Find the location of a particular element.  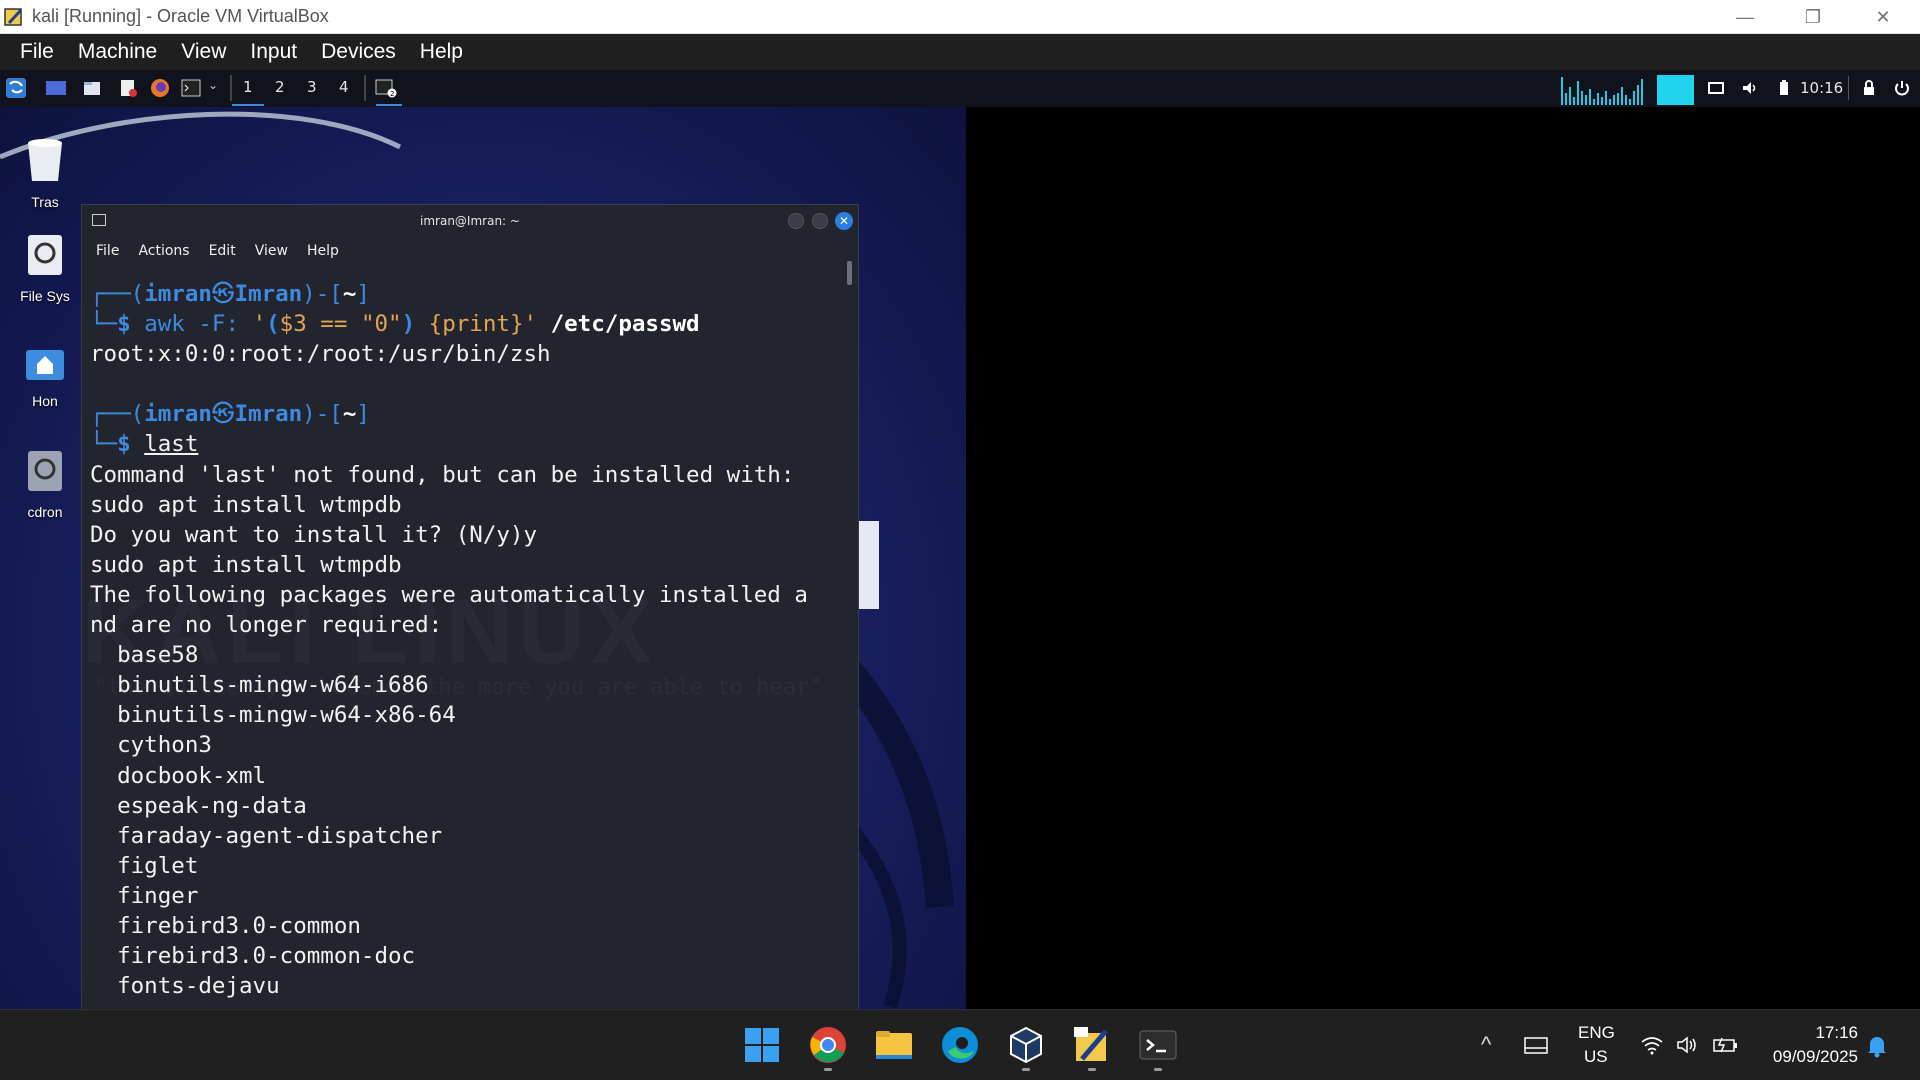

output-line: nd are no longer required: is located at coordinates (266, 625).